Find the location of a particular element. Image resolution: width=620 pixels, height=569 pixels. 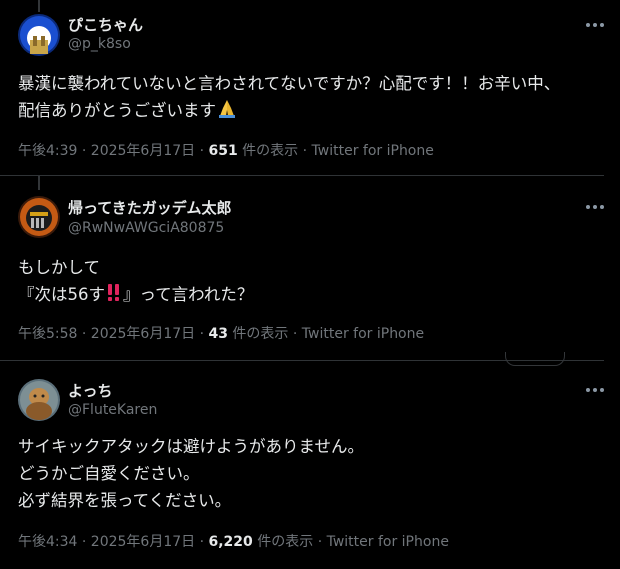

user-handle: @p_k8so is located at coordinates (99, 44).